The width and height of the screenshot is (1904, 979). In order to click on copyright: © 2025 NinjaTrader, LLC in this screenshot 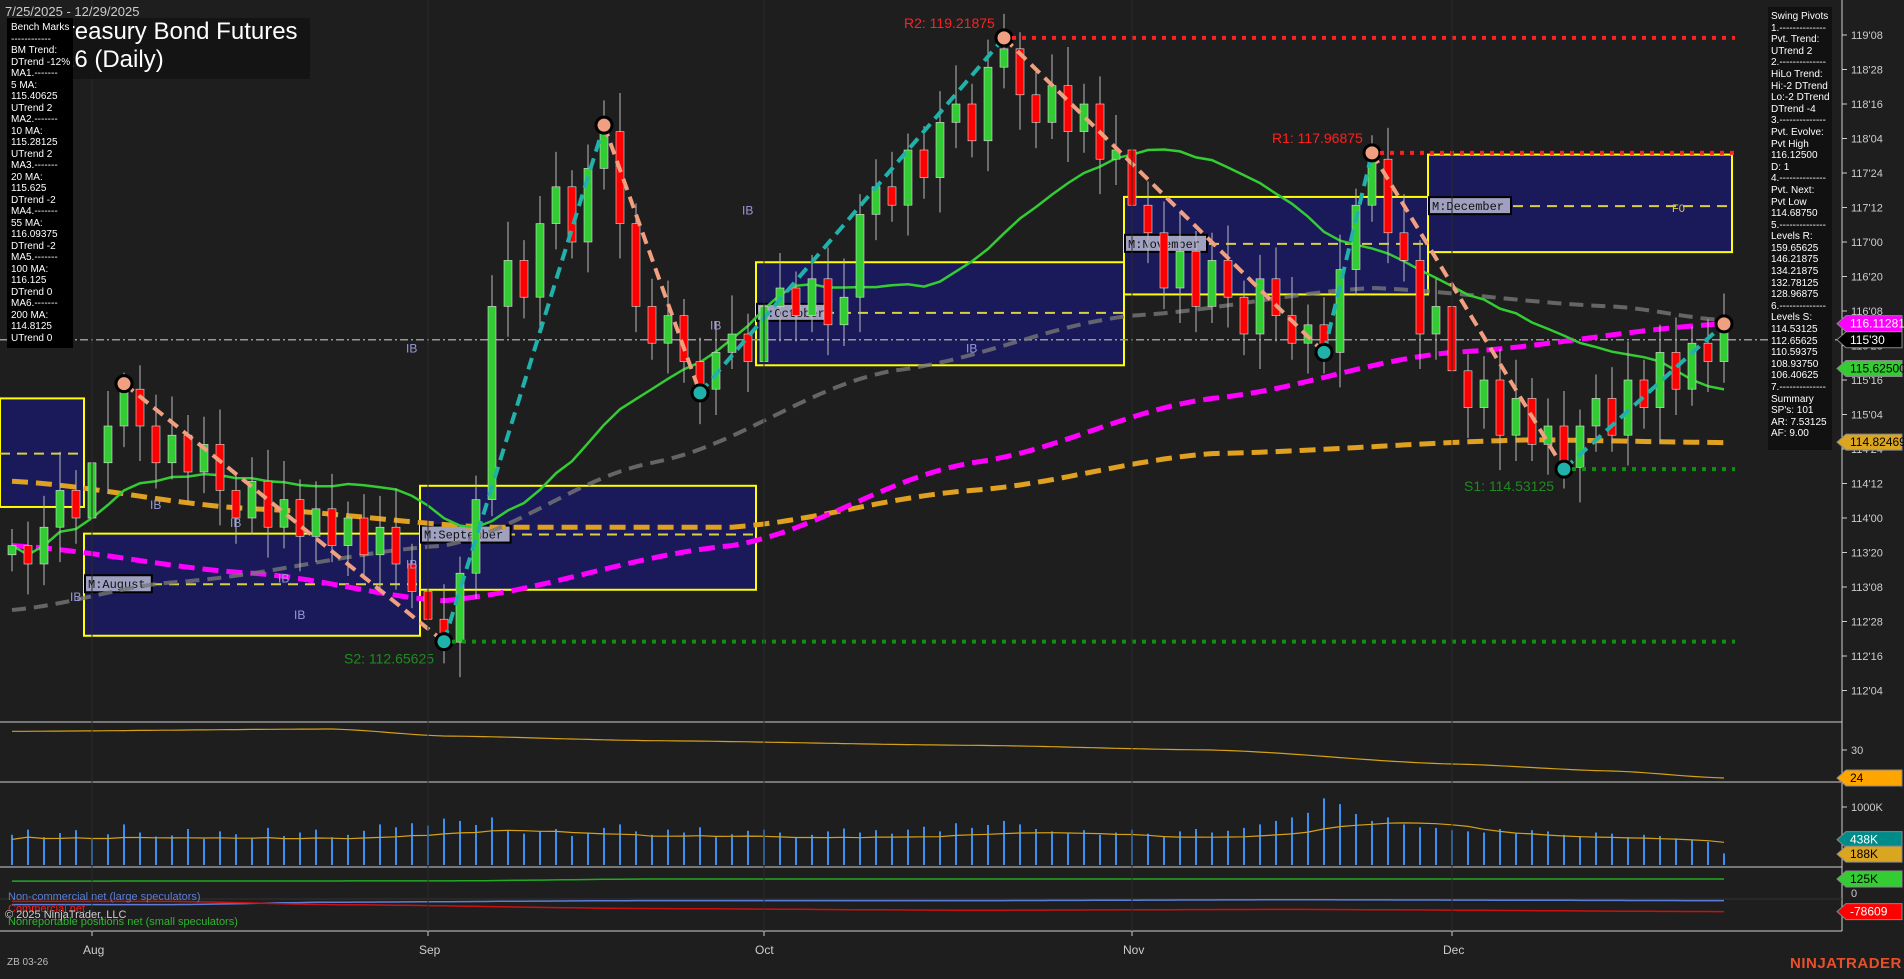, I will do `click(66, 915)`.